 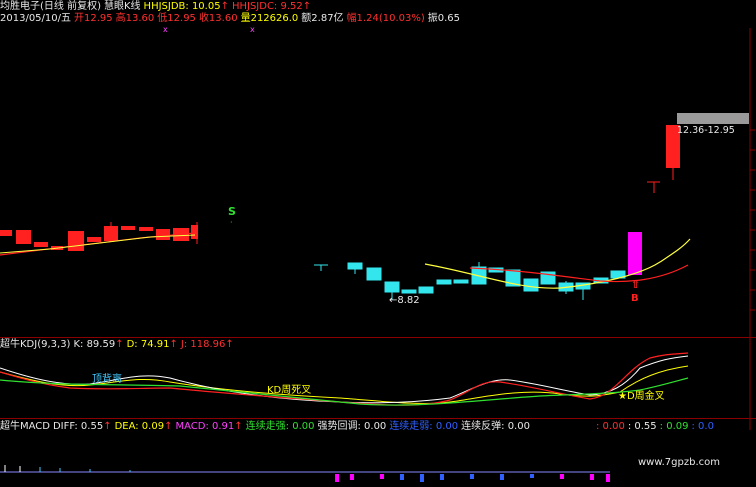 What do you see at coordinates (305, 473) in the screenshot?
I see `macd-histogram` at bounding box center [305, 473].